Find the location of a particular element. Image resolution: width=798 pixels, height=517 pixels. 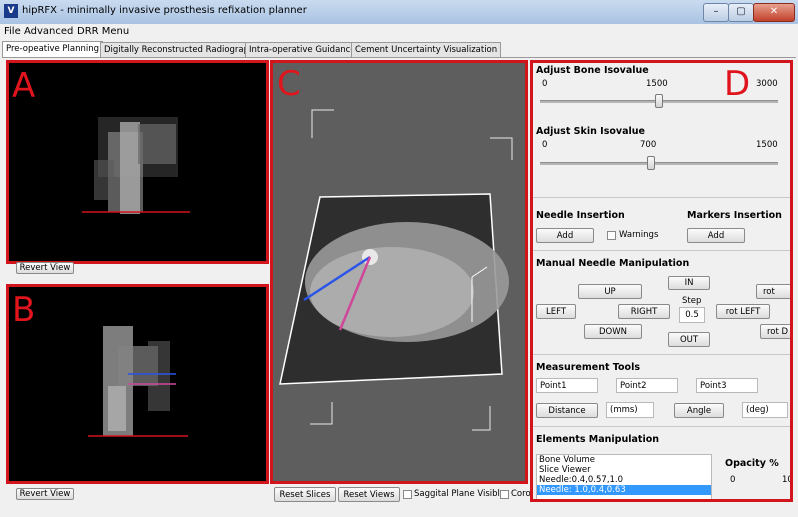

panel-b-frame is located at coordinates (137, 384).